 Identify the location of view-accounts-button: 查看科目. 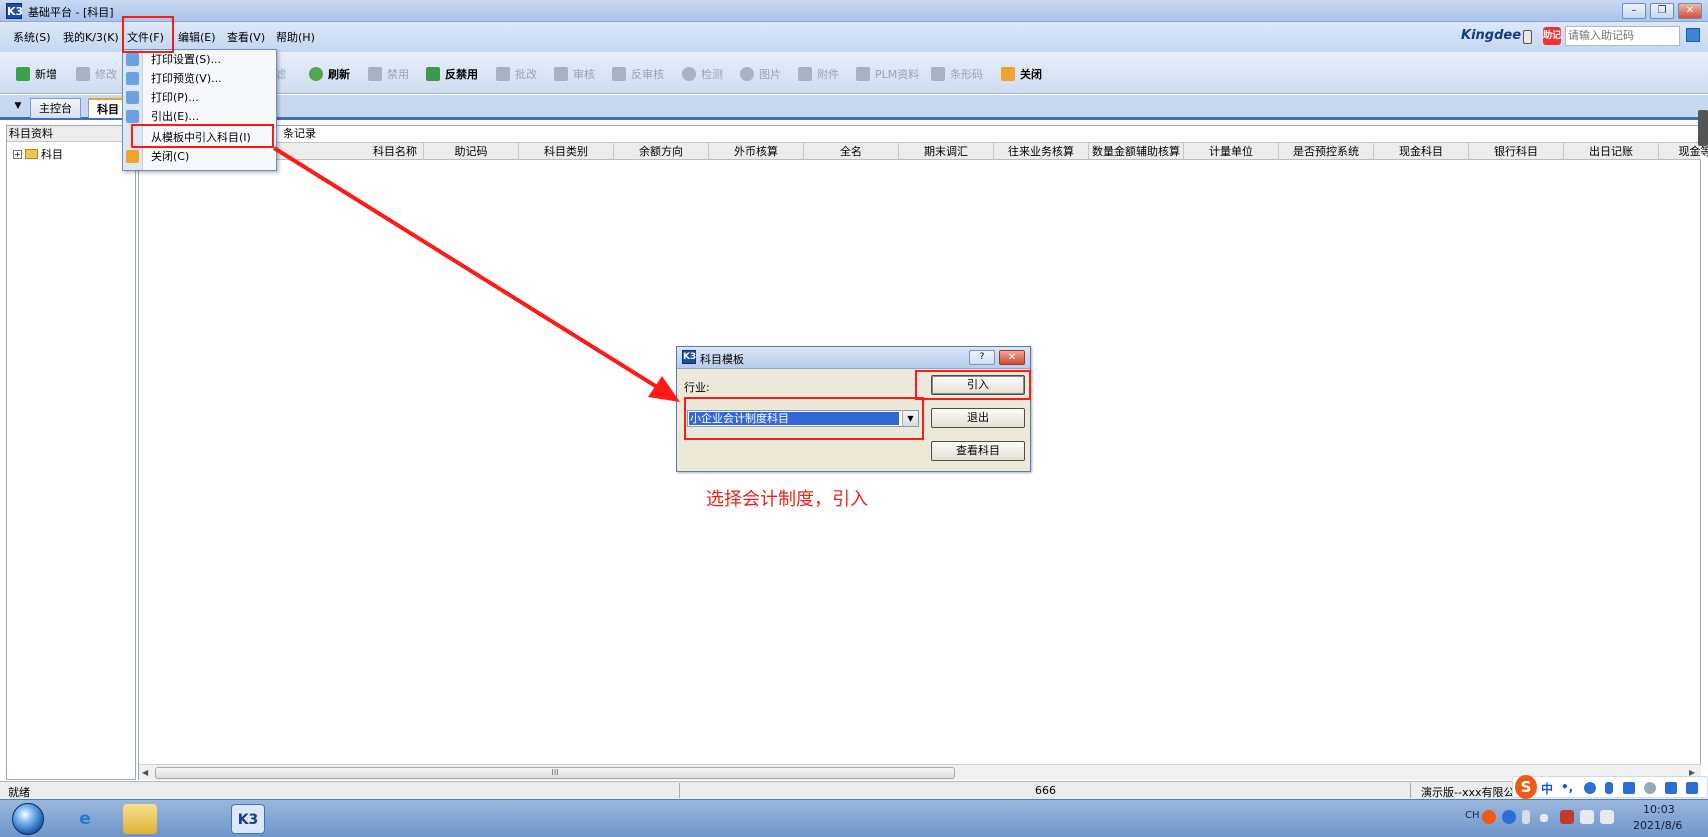
(978, 451).